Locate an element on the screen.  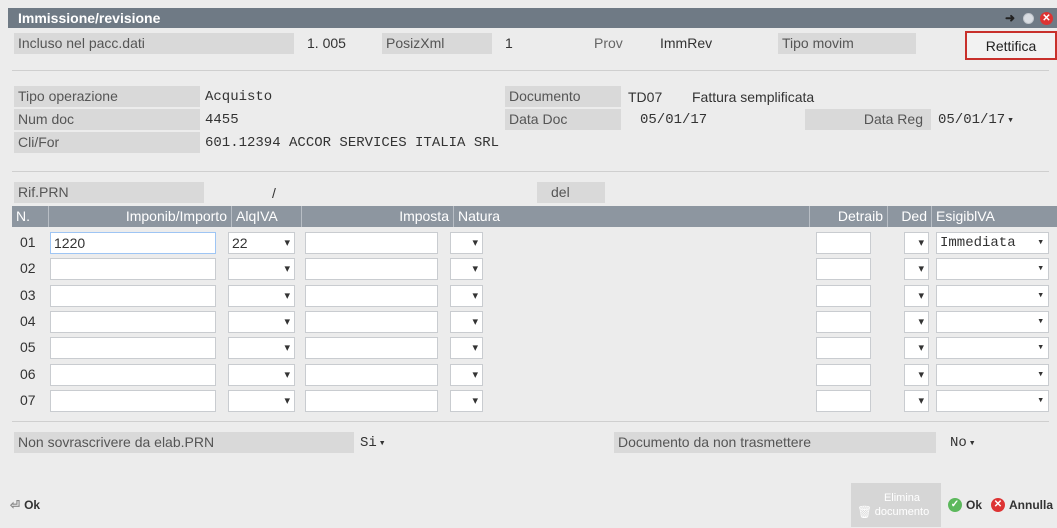
annulla-button: ✕ Annulla is located at coordinates (1022, 505).